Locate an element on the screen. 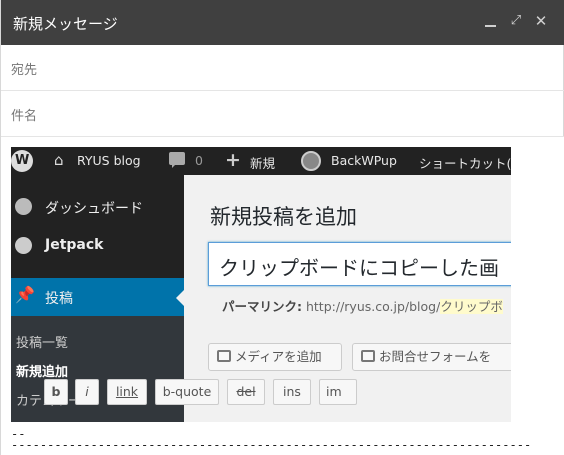  add-media-button: メディアを追加 is located at coordinates (275, 357).